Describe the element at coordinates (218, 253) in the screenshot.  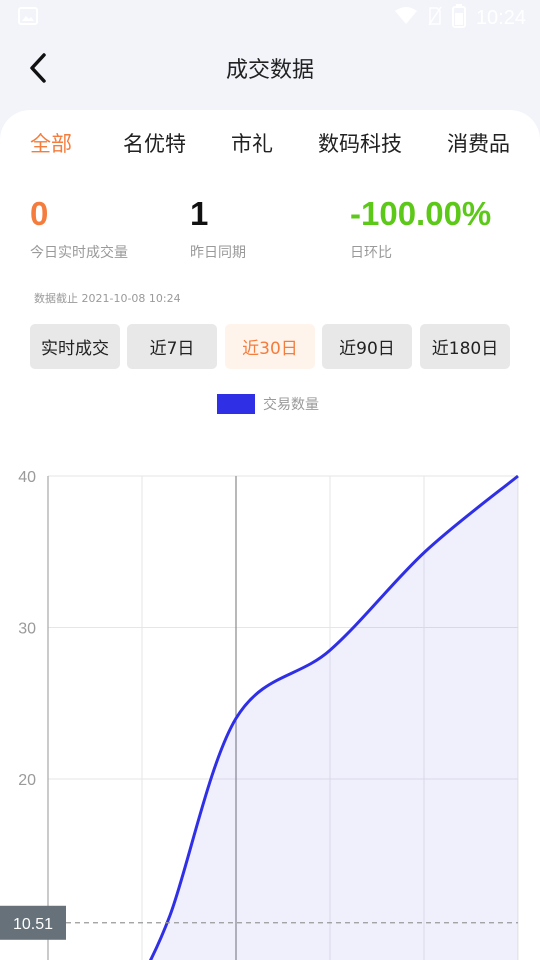
I see `stat-yesterday-label: 昨日同期` at that location.